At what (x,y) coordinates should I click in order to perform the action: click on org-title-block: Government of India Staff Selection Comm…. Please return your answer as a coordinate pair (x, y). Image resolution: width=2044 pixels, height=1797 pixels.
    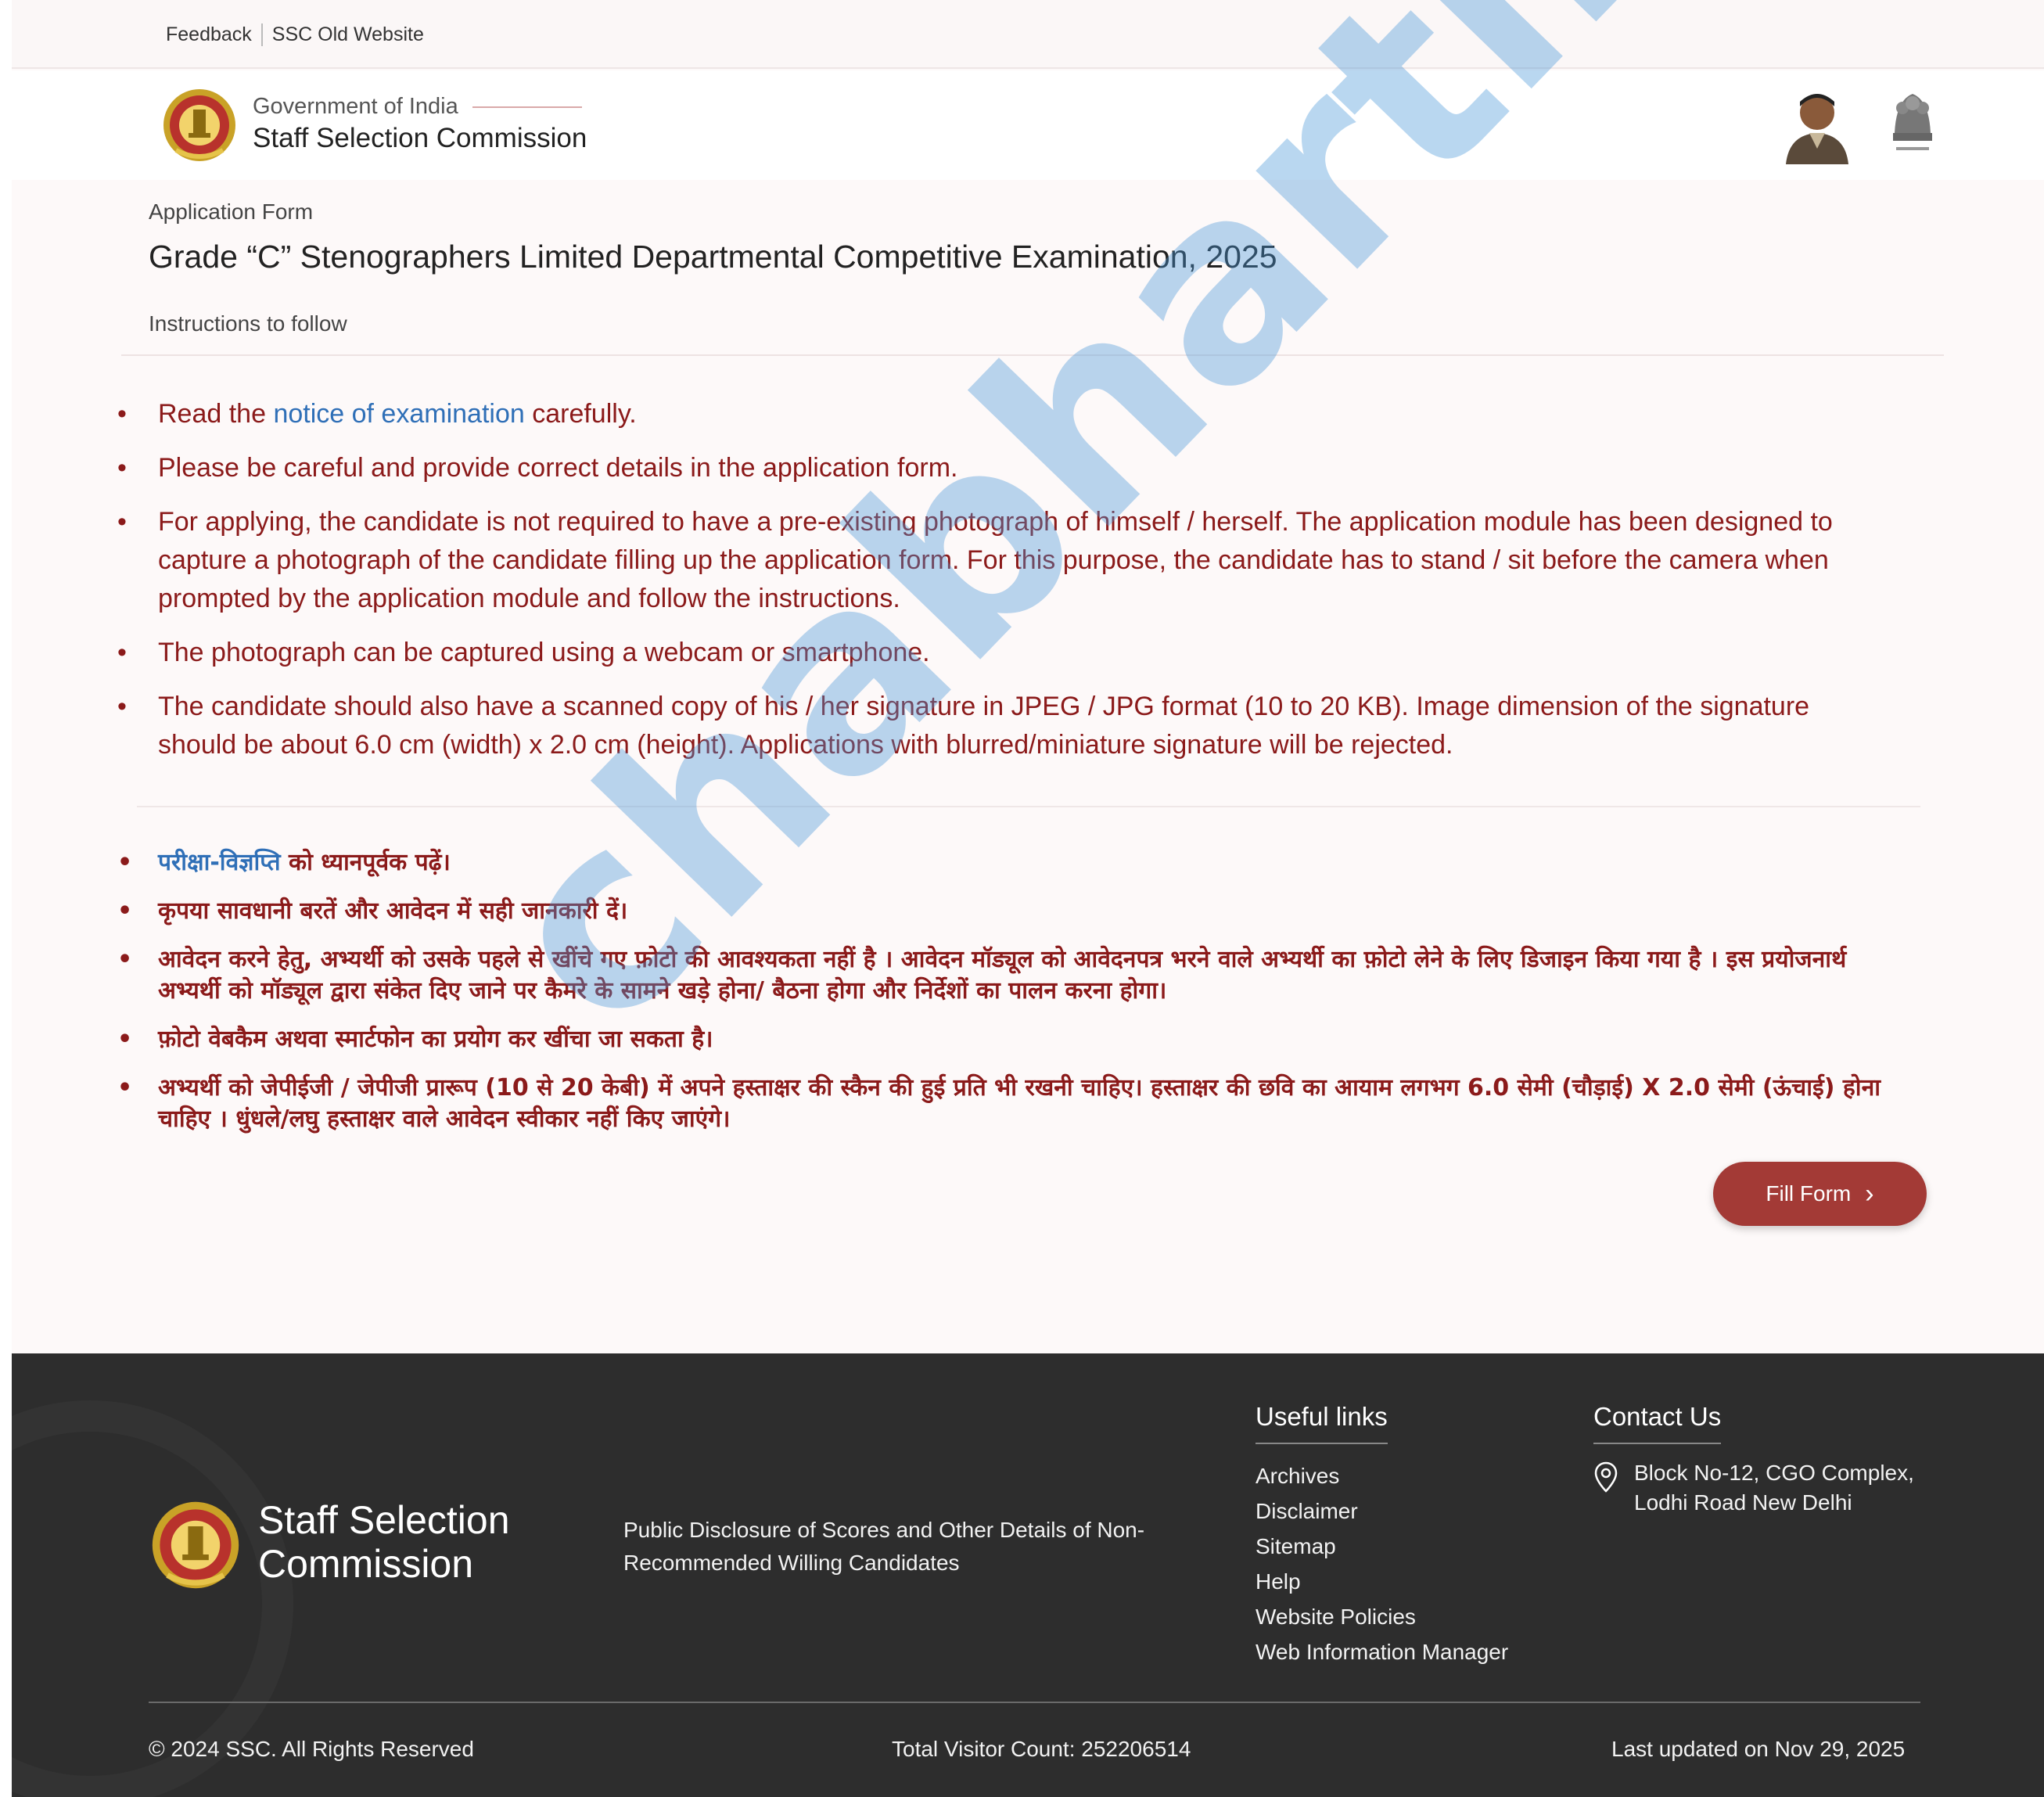
    Looking at the image, I should click on (420, 124).